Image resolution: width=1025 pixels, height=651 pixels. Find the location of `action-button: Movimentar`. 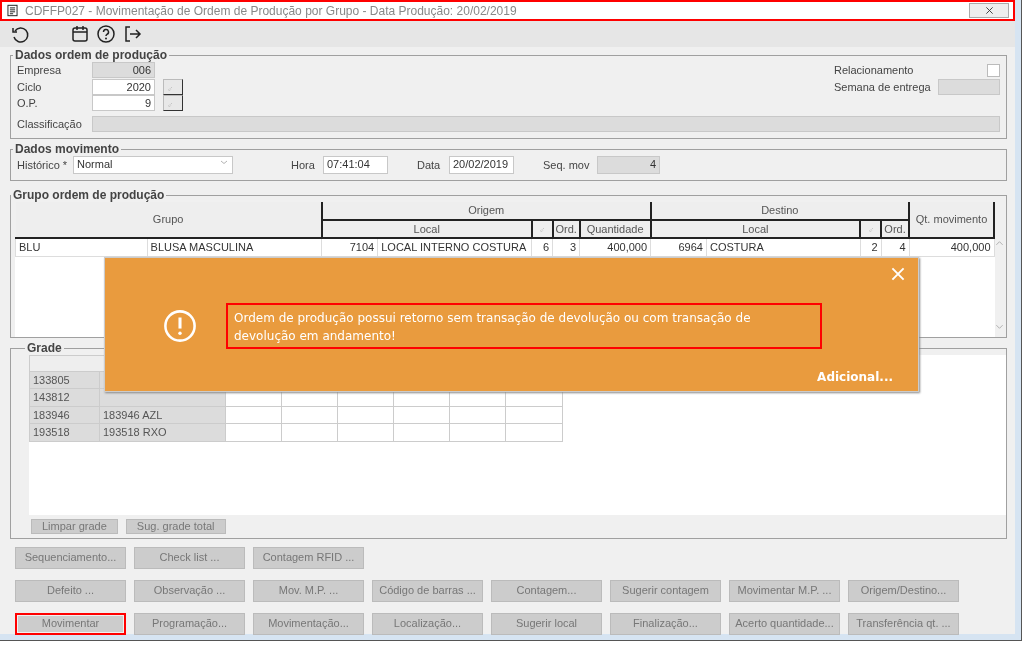

action-button: Movimentar is located at coordinates (70, 623).